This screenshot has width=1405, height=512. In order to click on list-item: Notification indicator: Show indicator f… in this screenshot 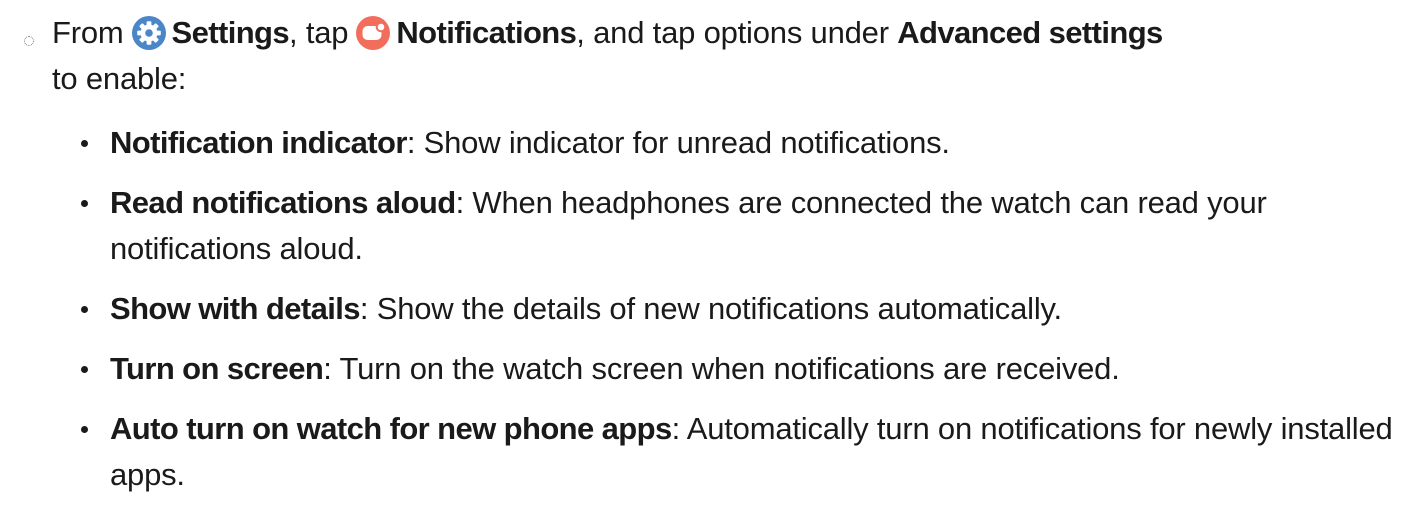, I will do `click(738, 143)`.